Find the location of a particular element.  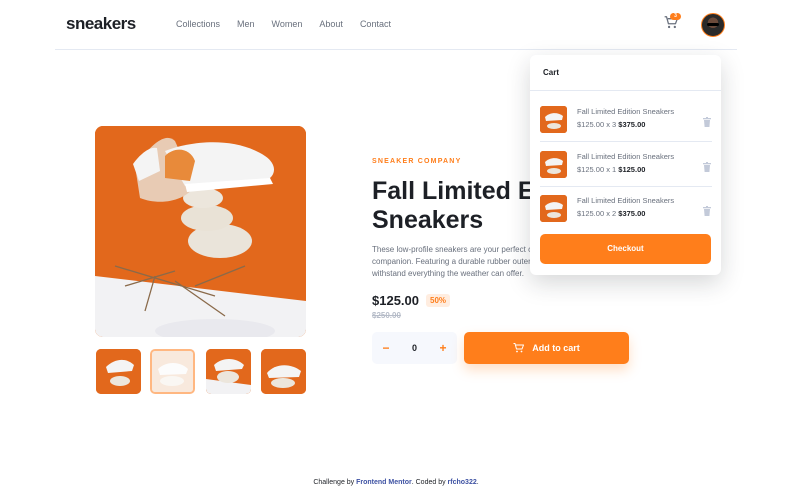

cart-item-price-line: $125.00 x 1 $125.00 is located at coordinates (611, 169).